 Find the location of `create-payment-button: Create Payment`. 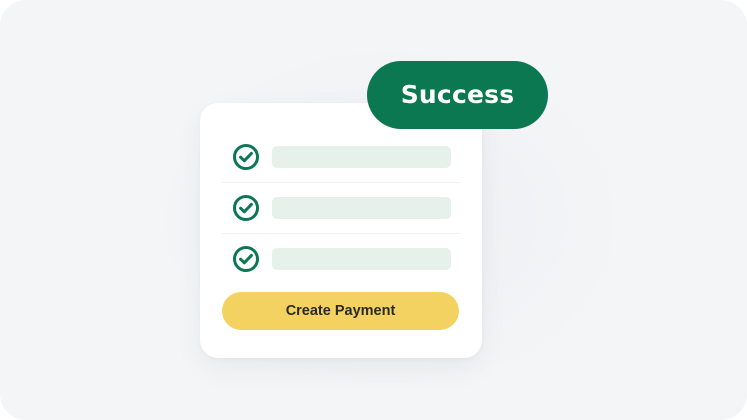

create-payment-button: Create Payment is located at coordinates (340, 311).